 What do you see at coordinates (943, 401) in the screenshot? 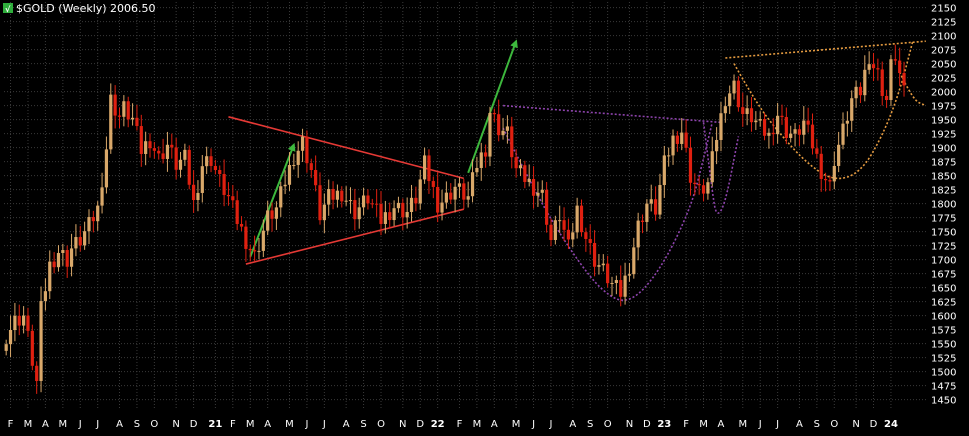
I see `y-tick-label: 1450` at bounding box center [943, 401].